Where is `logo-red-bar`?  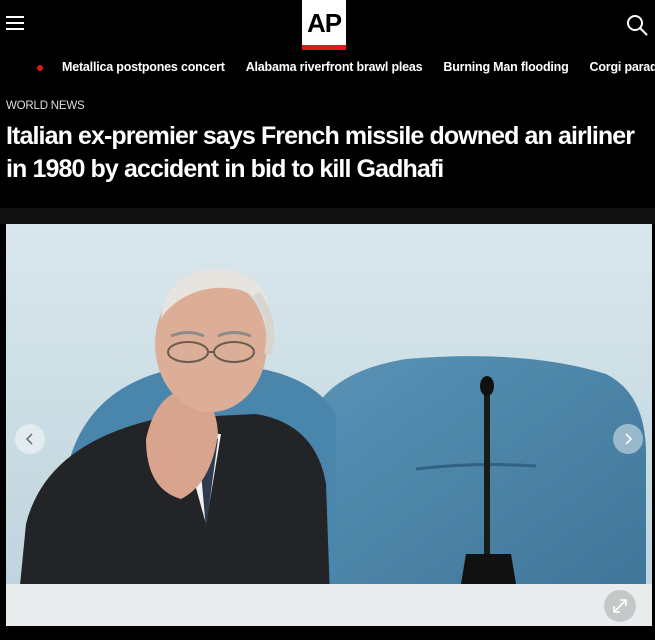
logo-red-bar is located at coordinates (324, 47).